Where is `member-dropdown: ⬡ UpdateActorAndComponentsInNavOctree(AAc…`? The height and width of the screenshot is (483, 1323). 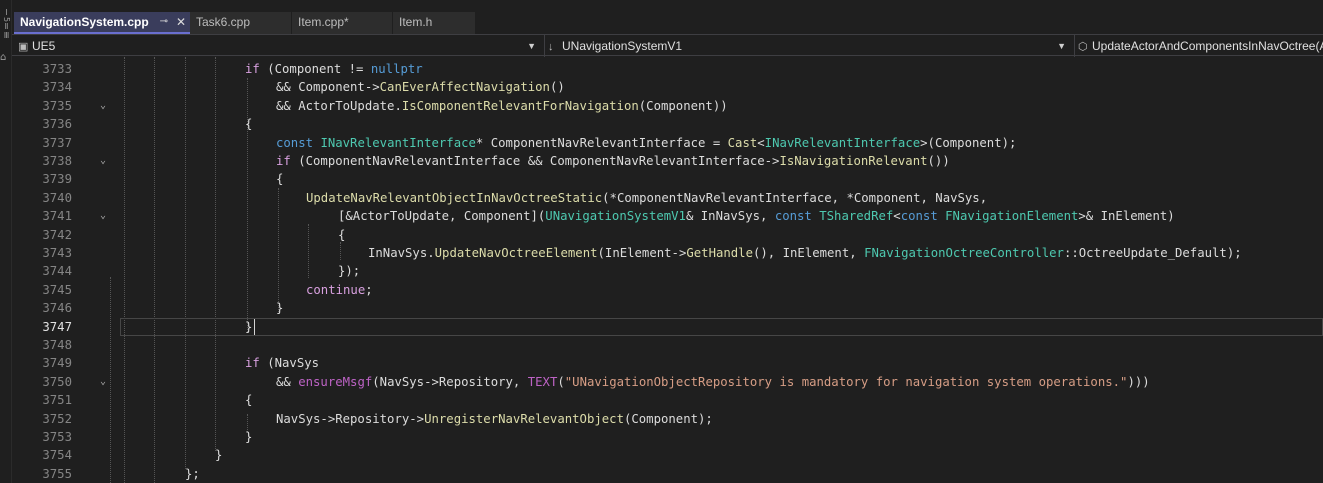 member-dropdown: ⬡ UpdateActorAndComponentsInNavOctree(AAc… is located at coordinates (1200, 46).